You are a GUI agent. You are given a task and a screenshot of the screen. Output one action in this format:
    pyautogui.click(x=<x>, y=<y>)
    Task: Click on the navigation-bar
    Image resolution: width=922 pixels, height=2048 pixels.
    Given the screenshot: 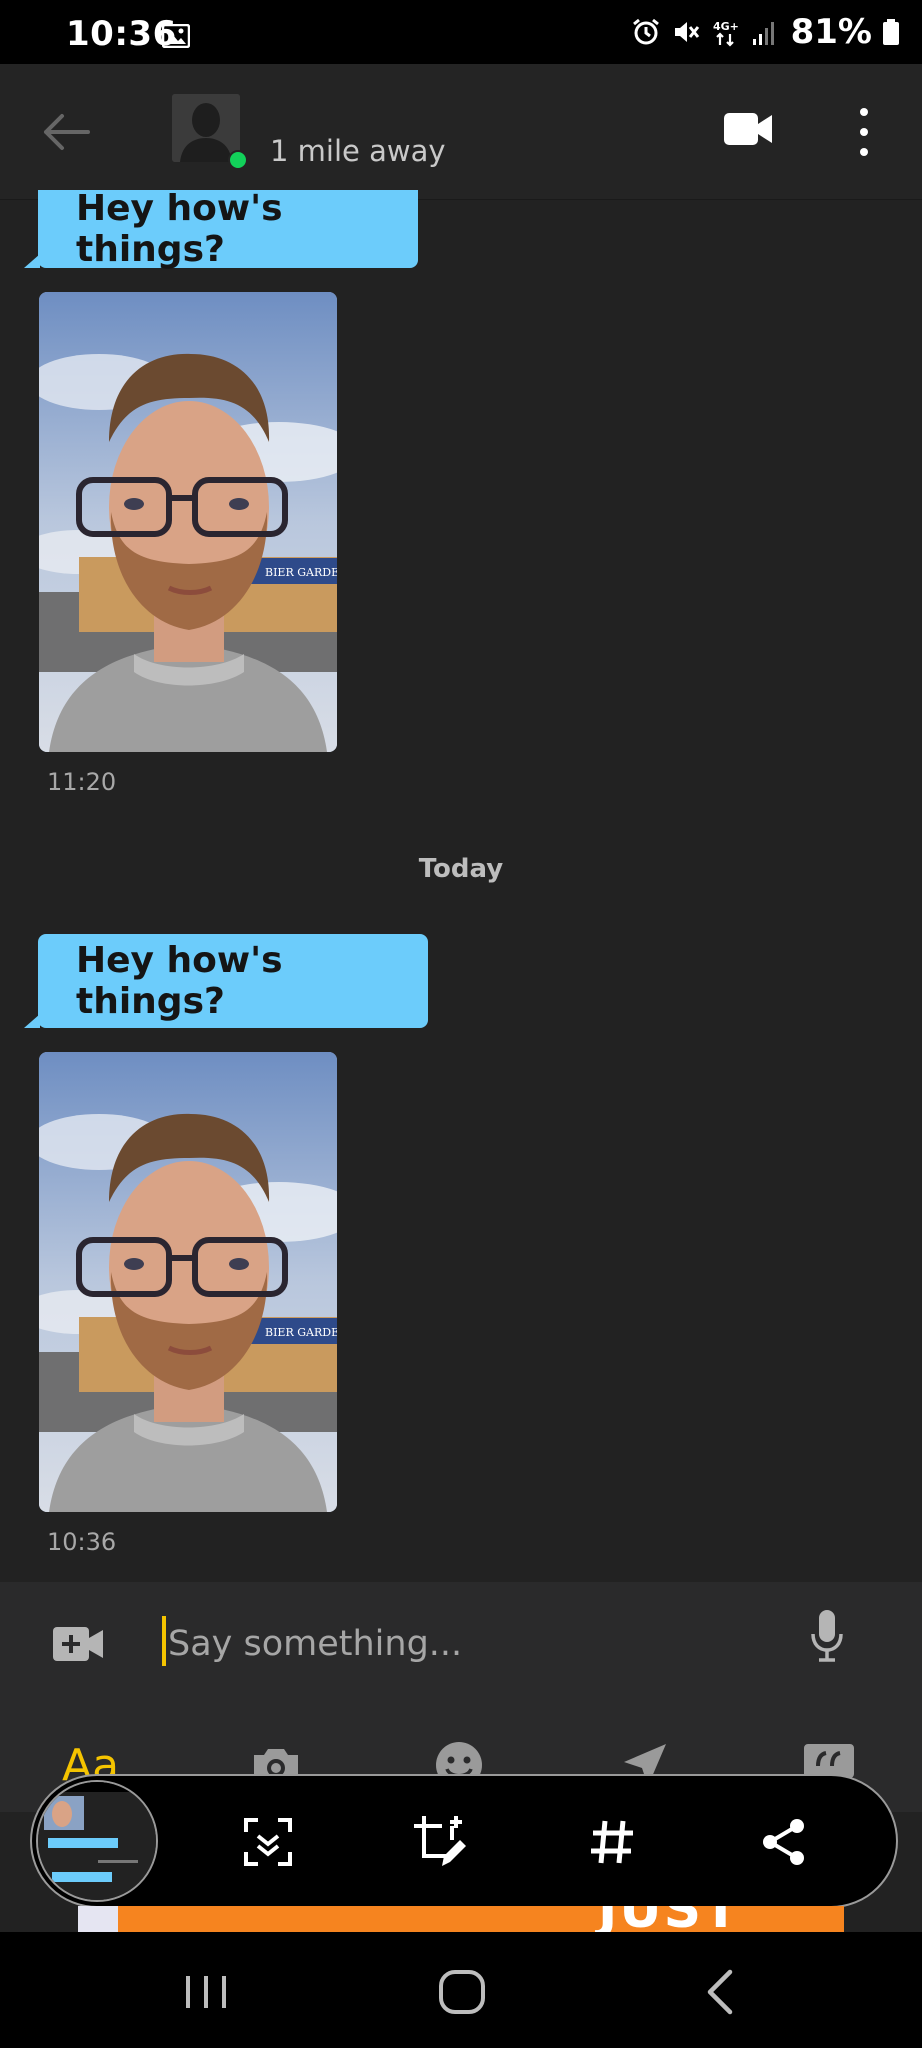 What is the action you would take?
    pyautogui.click(x=461, y=1990)
    